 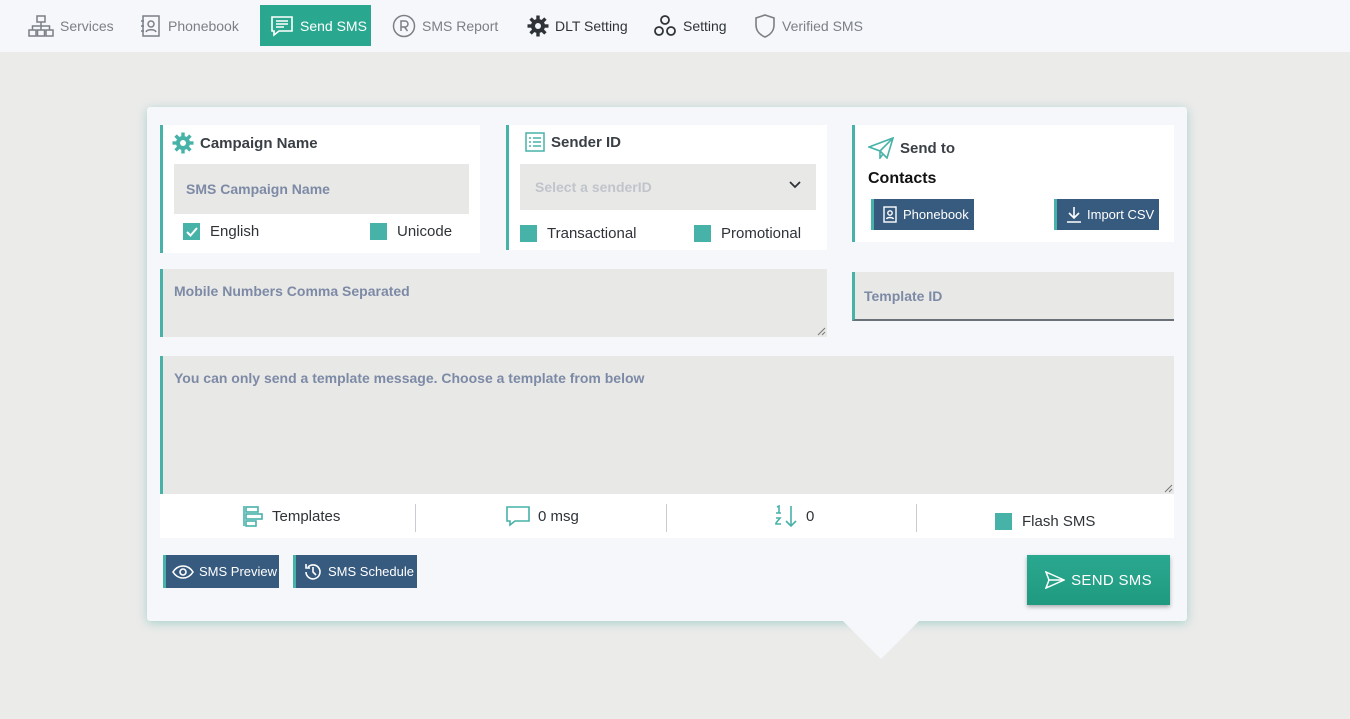 What do you see at coordinates (558, 516) in the screenshot?
I see `message-count-label: 0 msg` at bounding box center [558, 516].